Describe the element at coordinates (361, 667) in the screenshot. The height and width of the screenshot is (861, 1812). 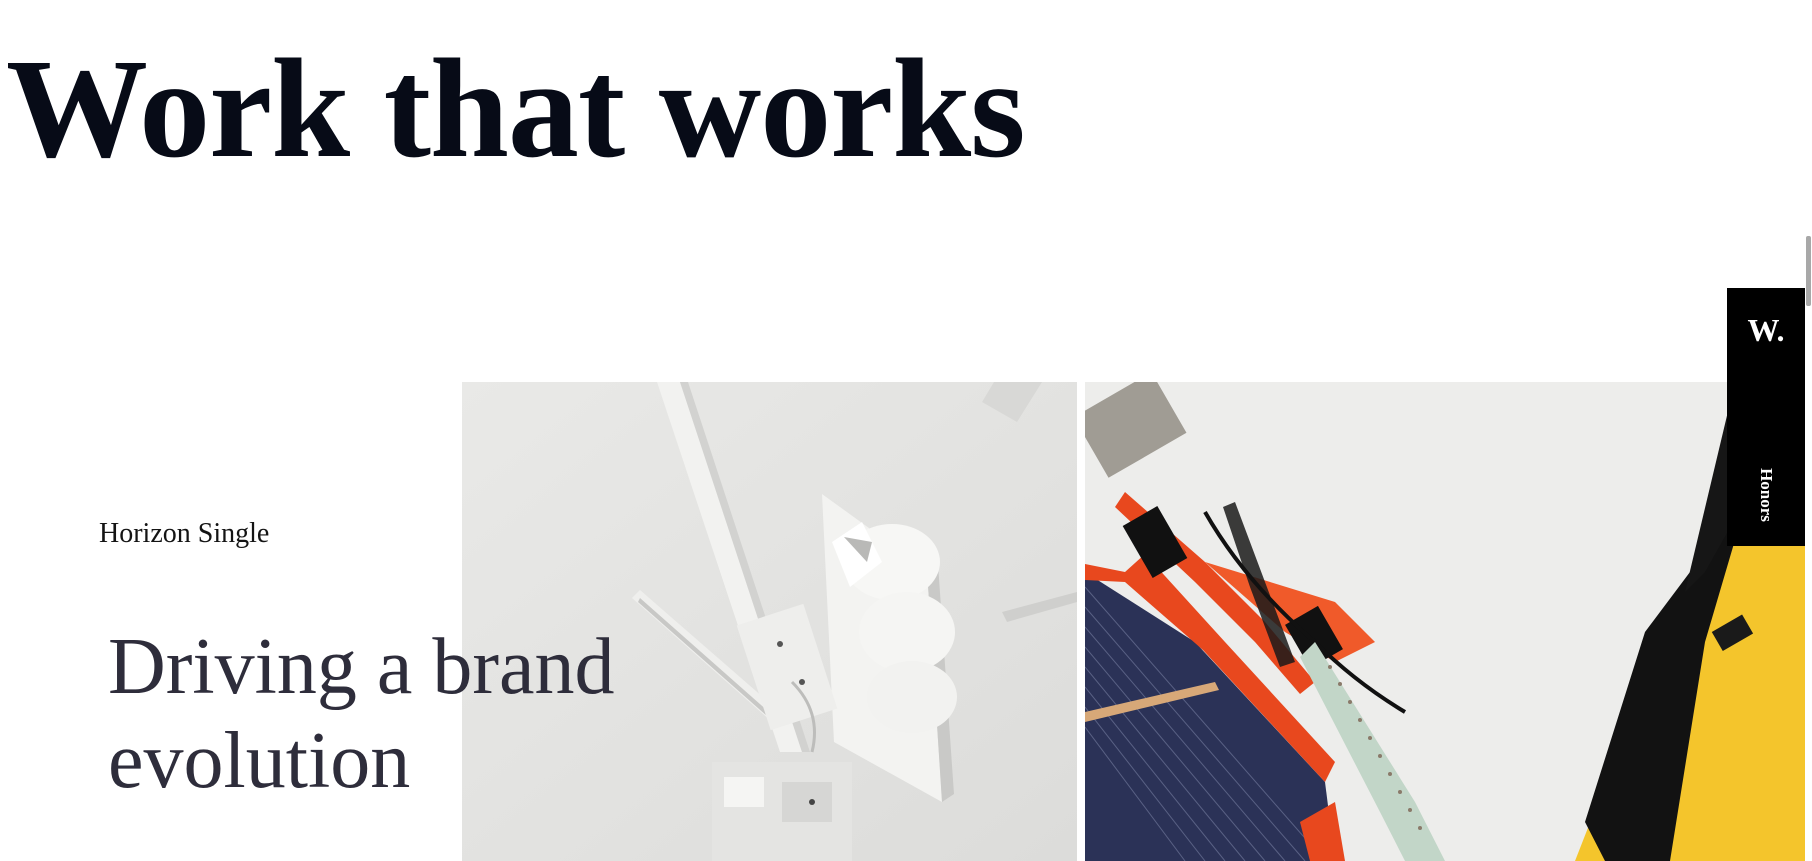
I see `project-title-line: Driving a brand` at that location.